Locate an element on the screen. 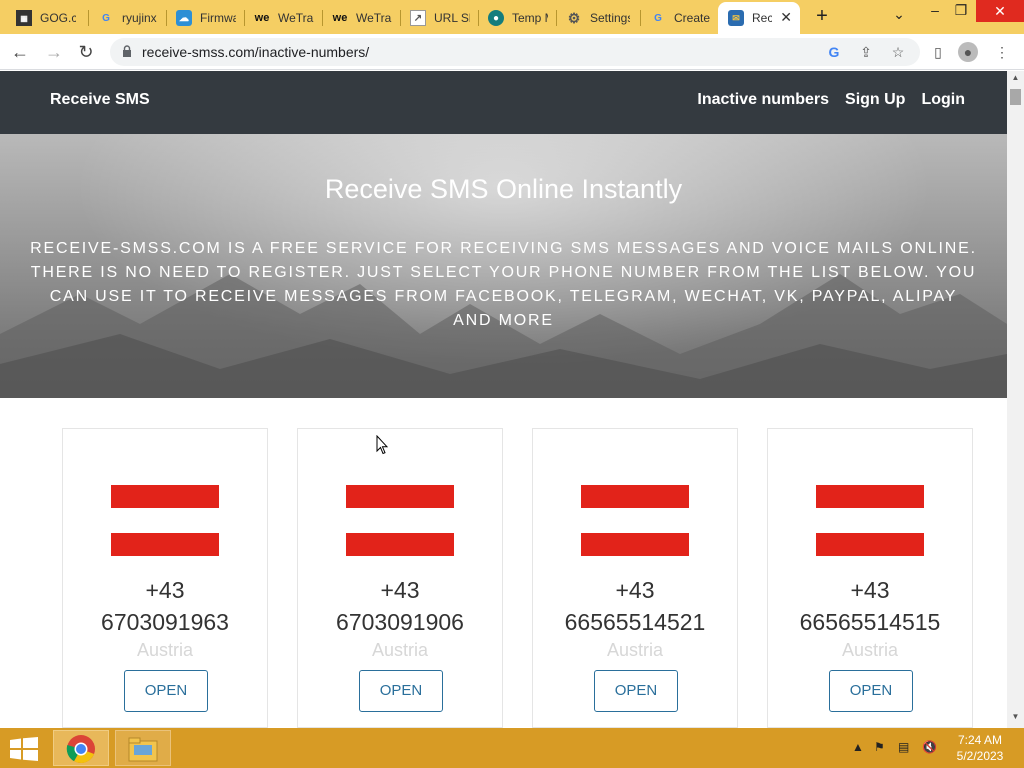  lock-icon is located at coordinates (127, 51).